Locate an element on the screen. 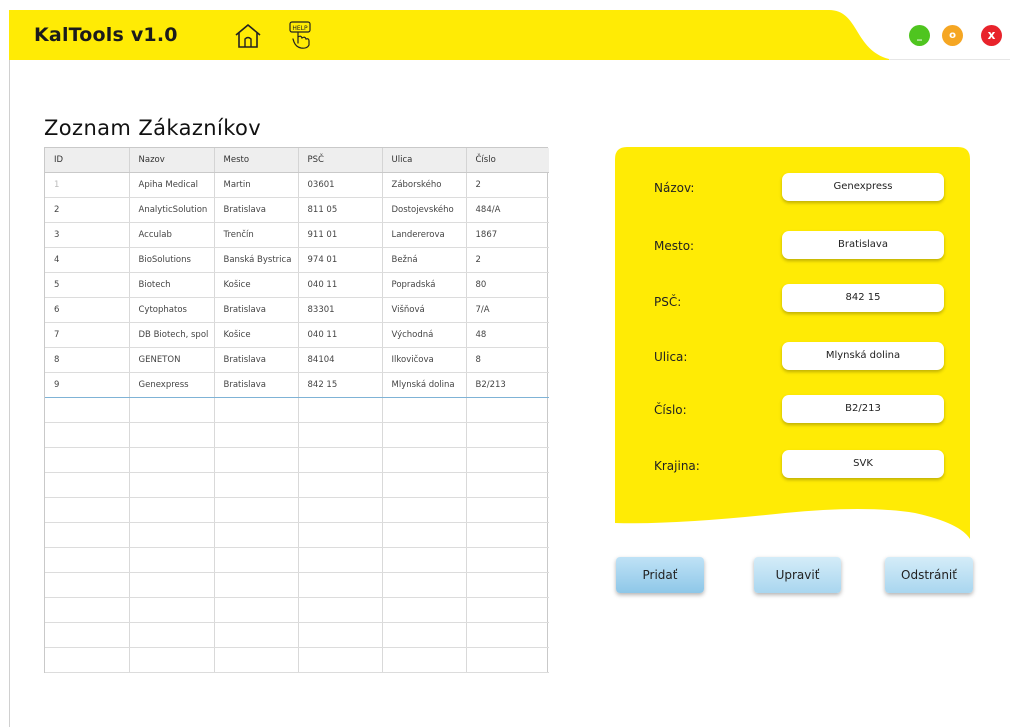  table-cell: Banská Bystrica is located at coordinates (256, 260).